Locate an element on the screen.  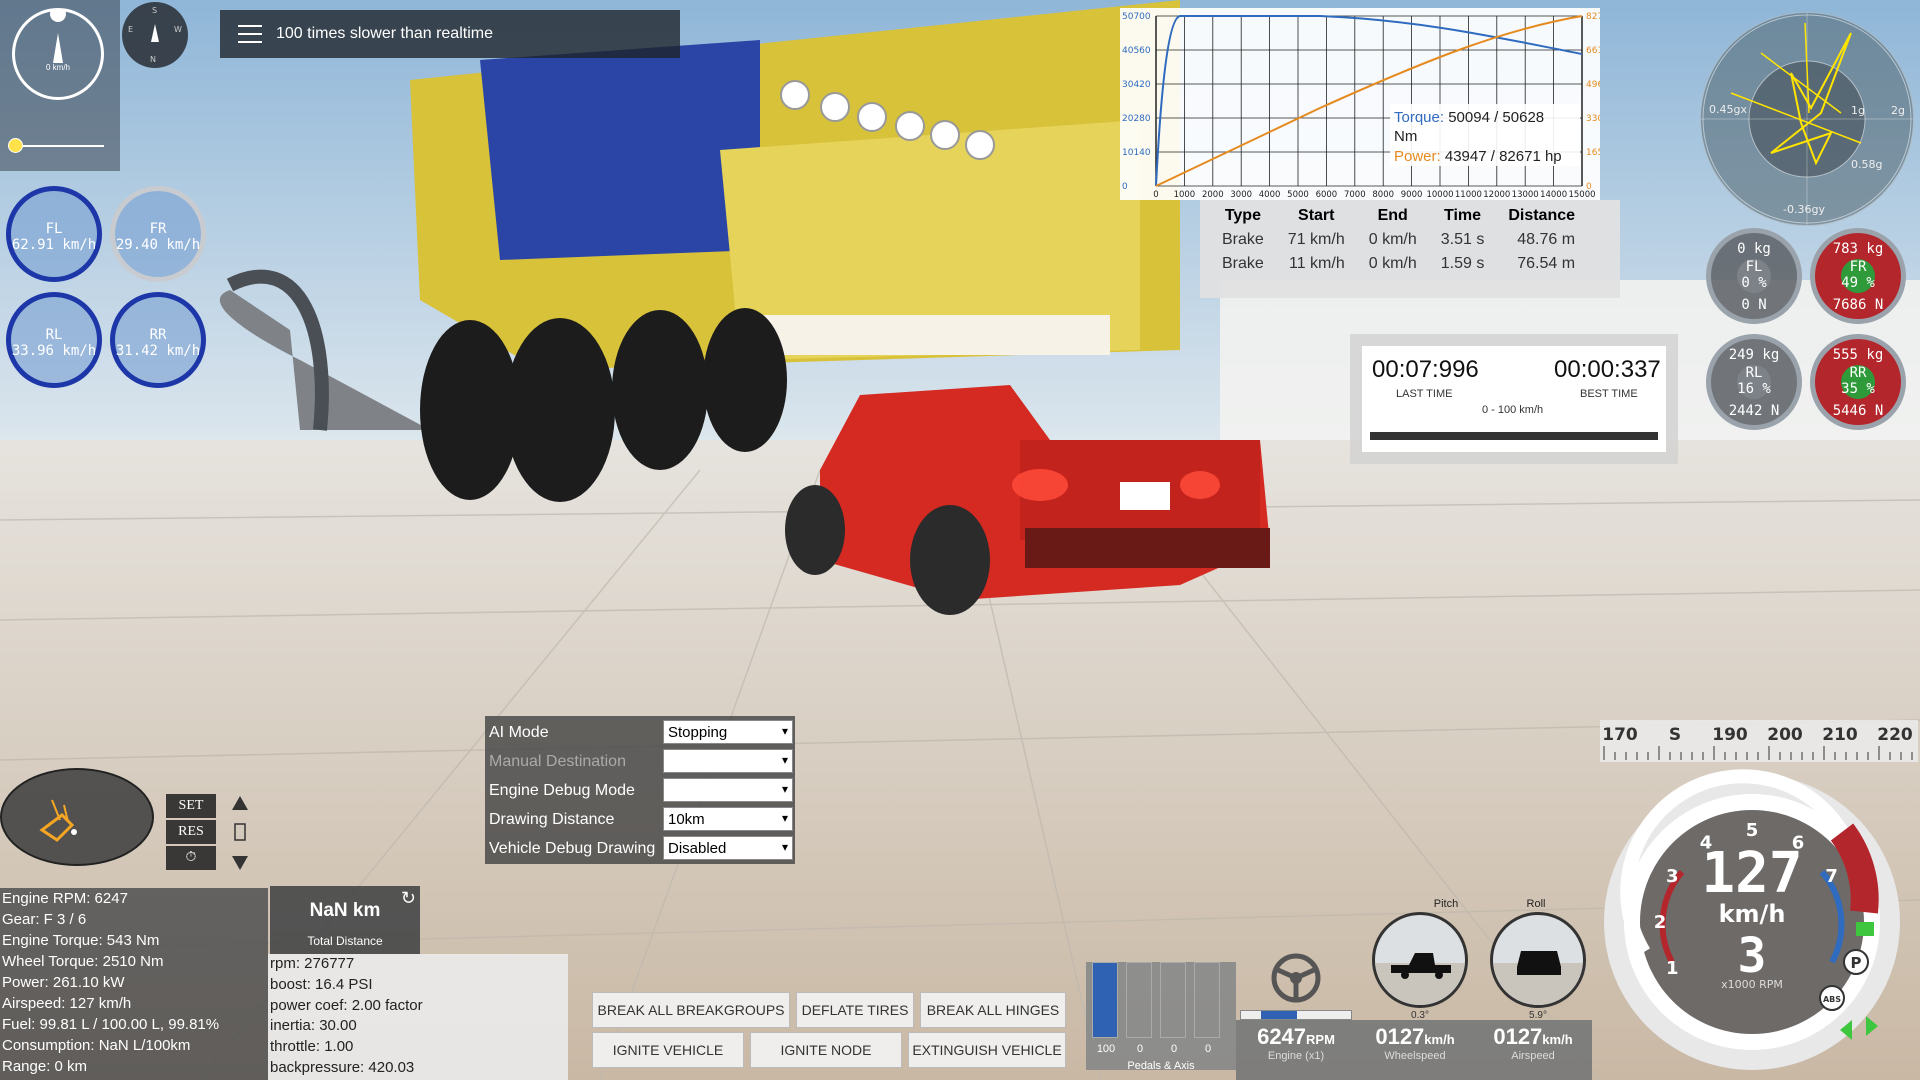
pedals-caption: Pedals & Axis is located at coordinates (1161, 1066).